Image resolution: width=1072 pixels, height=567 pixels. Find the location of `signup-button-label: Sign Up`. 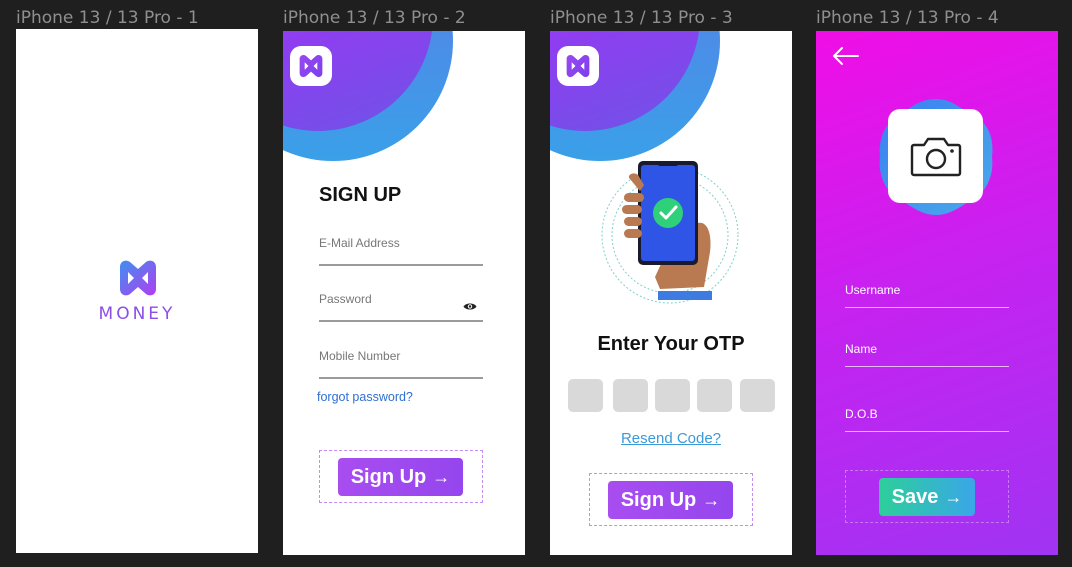

signup-button-label: Sign Up is located at coordinates (388, 476).